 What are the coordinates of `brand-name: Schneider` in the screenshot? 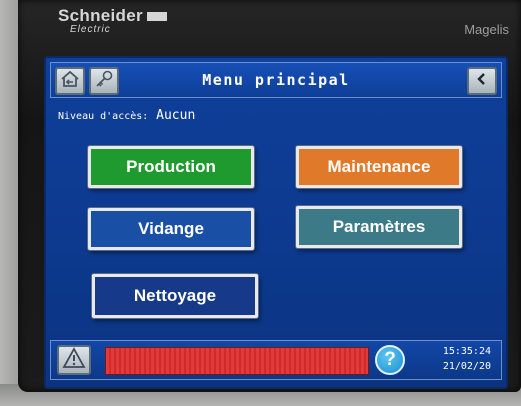 It's located at (100, 15).